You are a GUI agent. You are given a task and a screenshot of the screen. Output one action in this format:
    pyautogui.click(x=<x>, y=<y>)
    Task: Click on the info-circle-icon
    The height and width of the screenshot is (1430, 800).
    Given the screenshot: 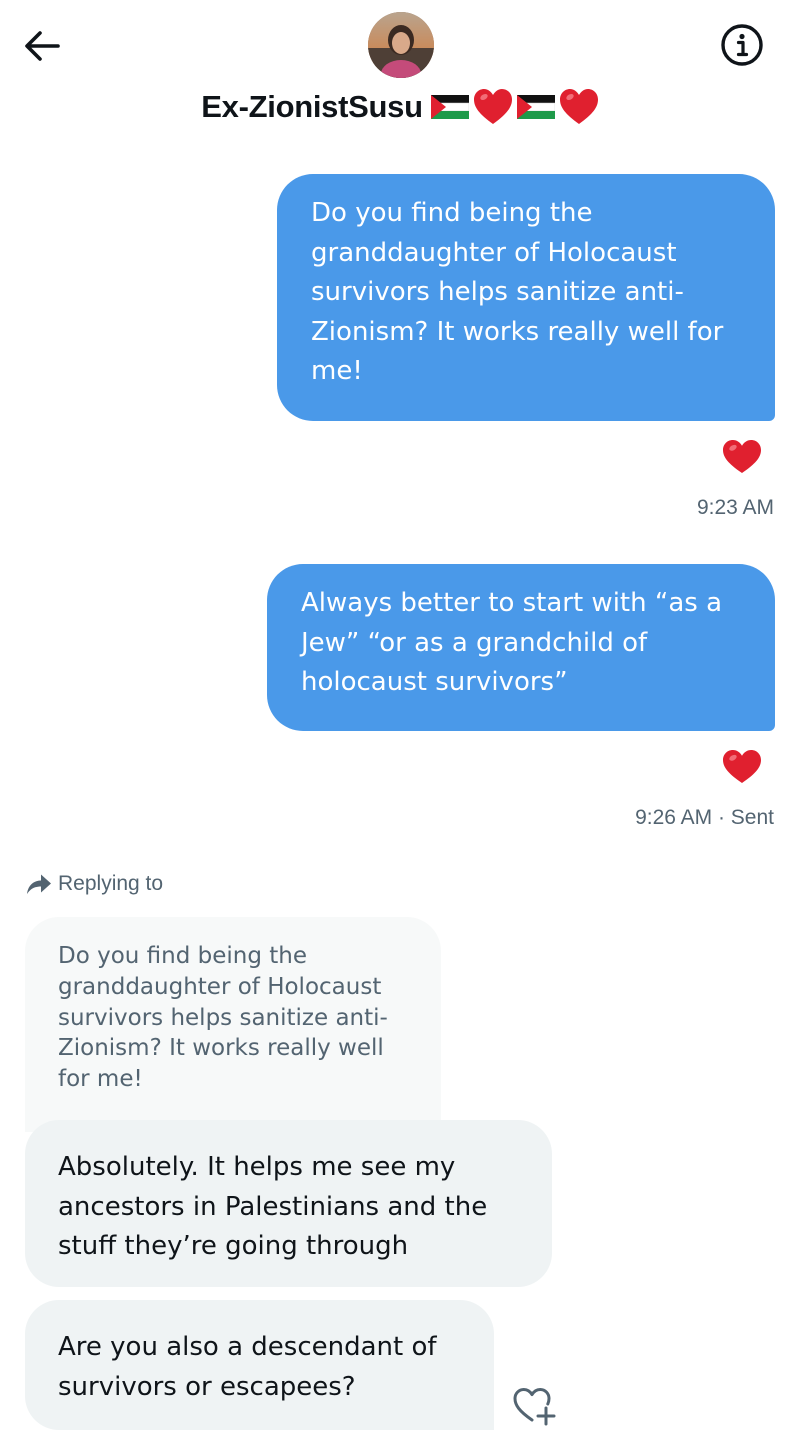 What is the action you would take?
    pyautogui.click(x=742, y=45)
    